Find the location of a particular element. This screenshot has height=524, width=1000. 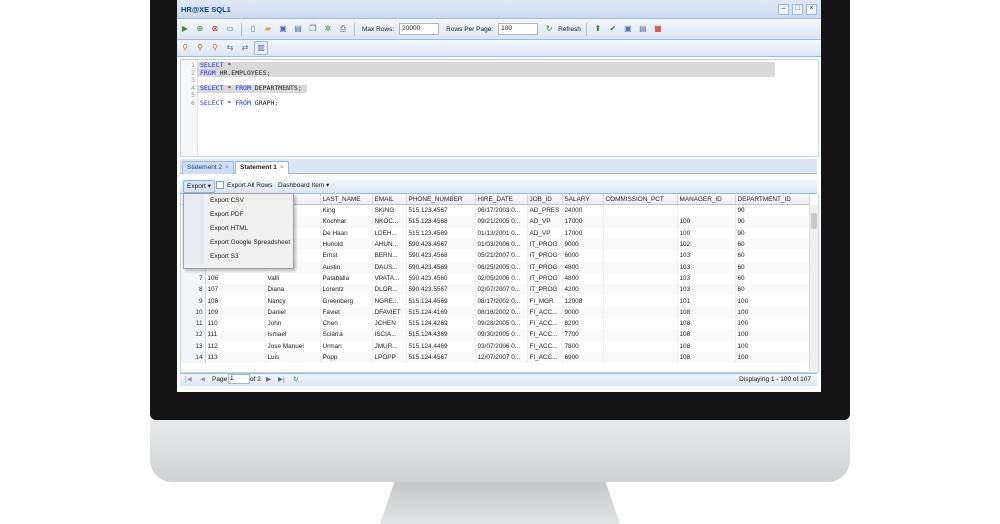

table-cell: Diana is located at coordinates (293, 290).